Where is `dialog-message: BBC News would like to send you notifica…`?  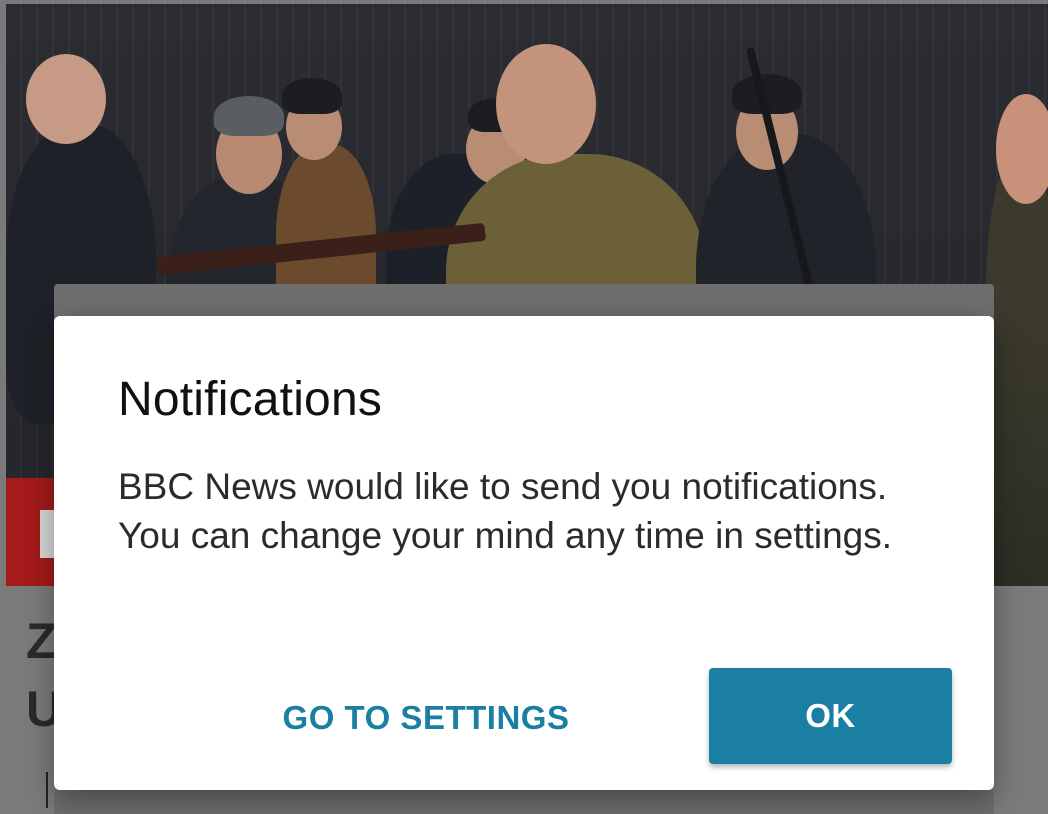 dialog-message: BBC News would like to send you notifica… is located at coordinates (505, 511).